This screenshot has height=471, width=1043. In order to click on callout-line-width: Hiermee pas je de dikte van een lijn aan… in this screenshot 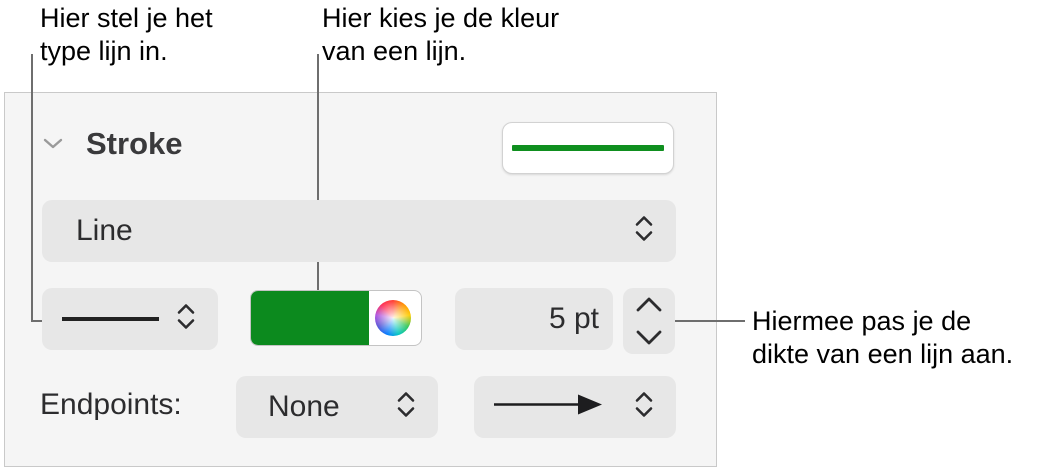, I will do `click(897, 338)`.